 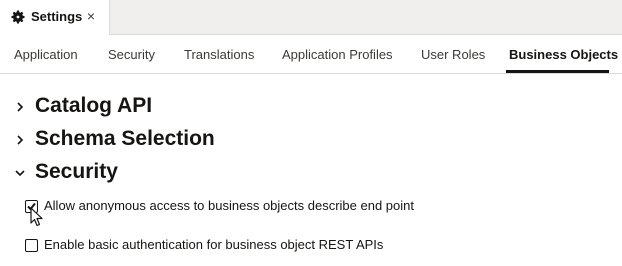 What do you see at coordinates (453, 54) in the screenshot?
I see `tab-user-roles: User Roles` at bounding box center [453, 54].